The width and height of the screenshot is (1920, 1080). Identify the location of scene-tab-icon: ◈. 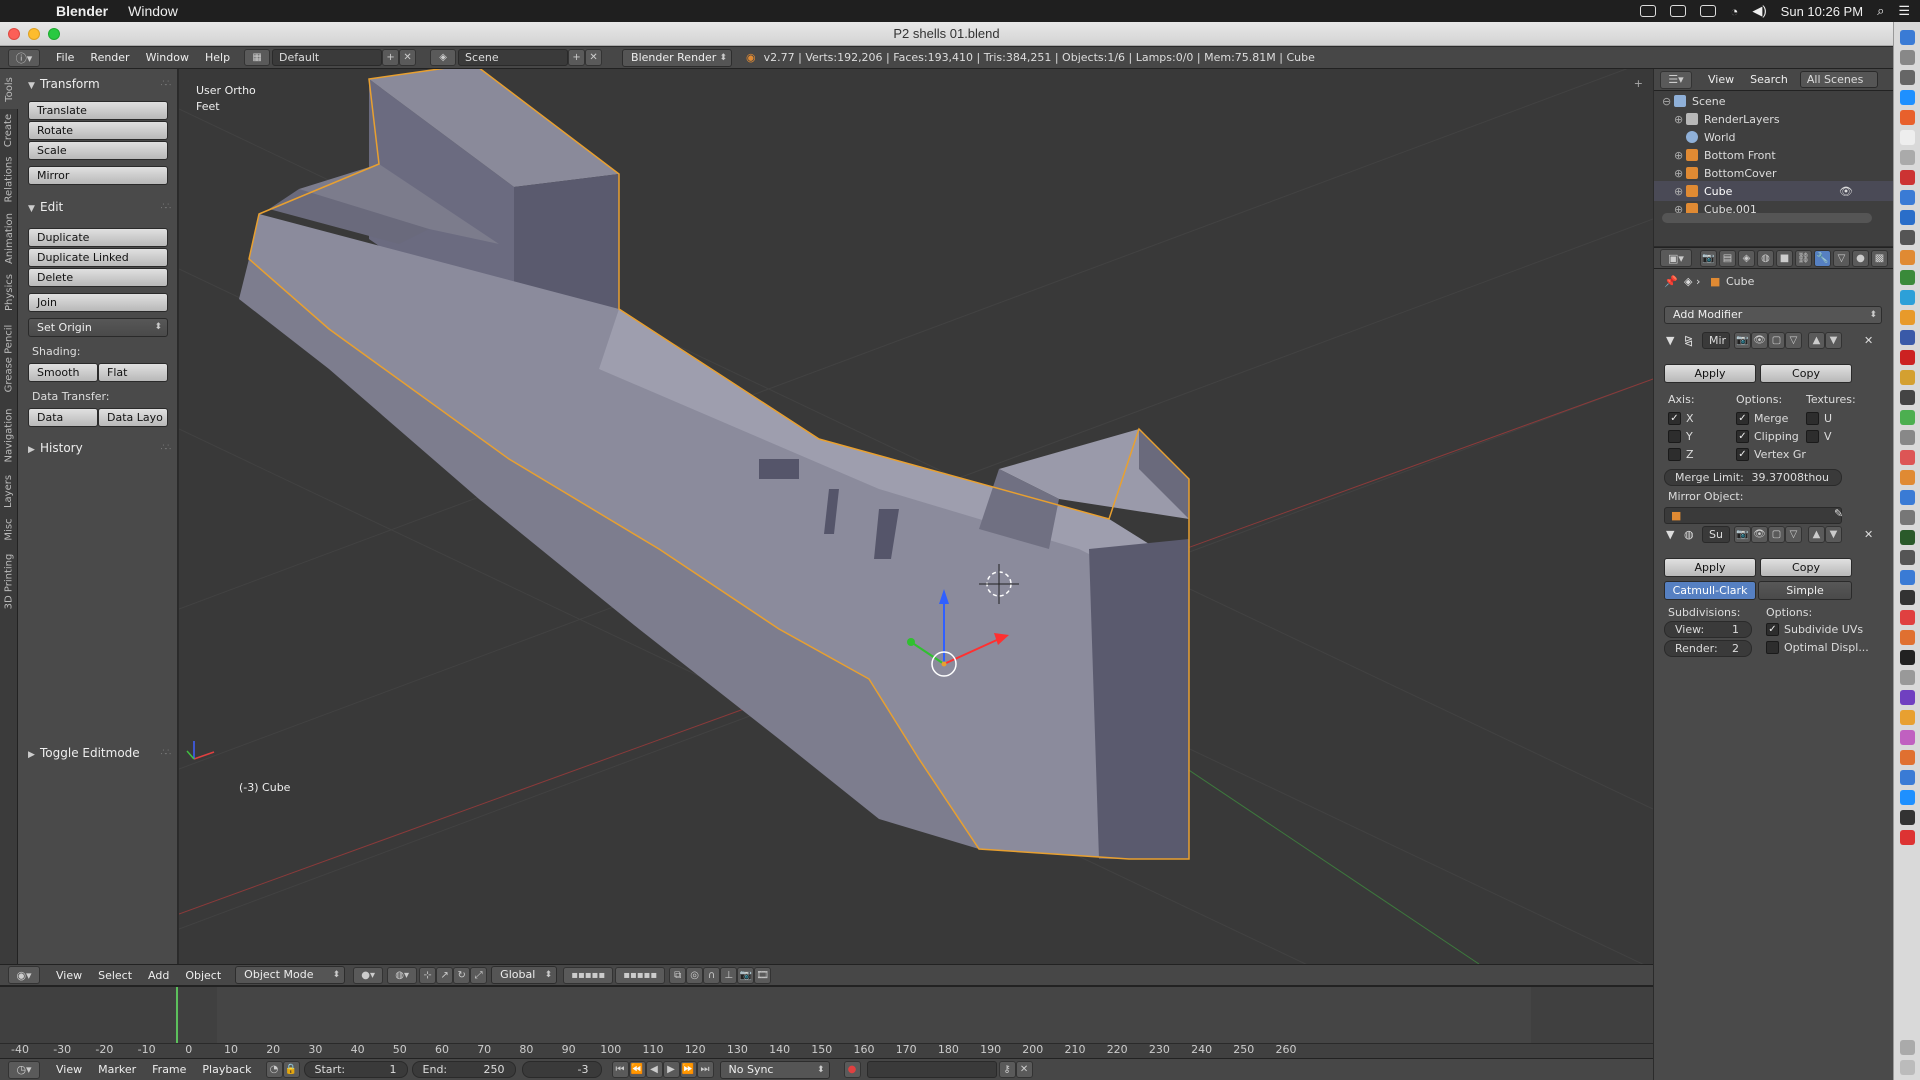
(1746, 258).